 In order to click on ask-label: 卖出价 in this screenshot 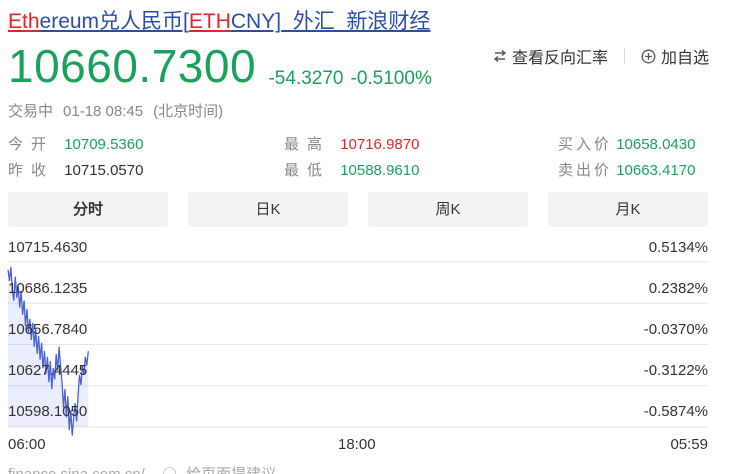, I will do `click(585, 170)`.